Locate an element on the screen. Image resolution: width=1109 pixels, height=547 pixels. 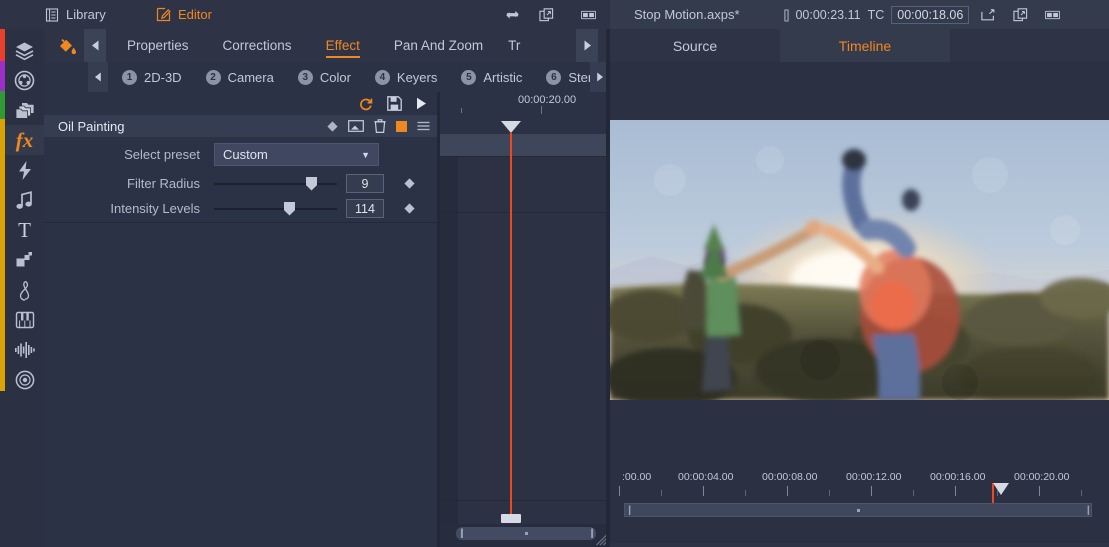
split-view-icon is located at coordinates (588, 14).